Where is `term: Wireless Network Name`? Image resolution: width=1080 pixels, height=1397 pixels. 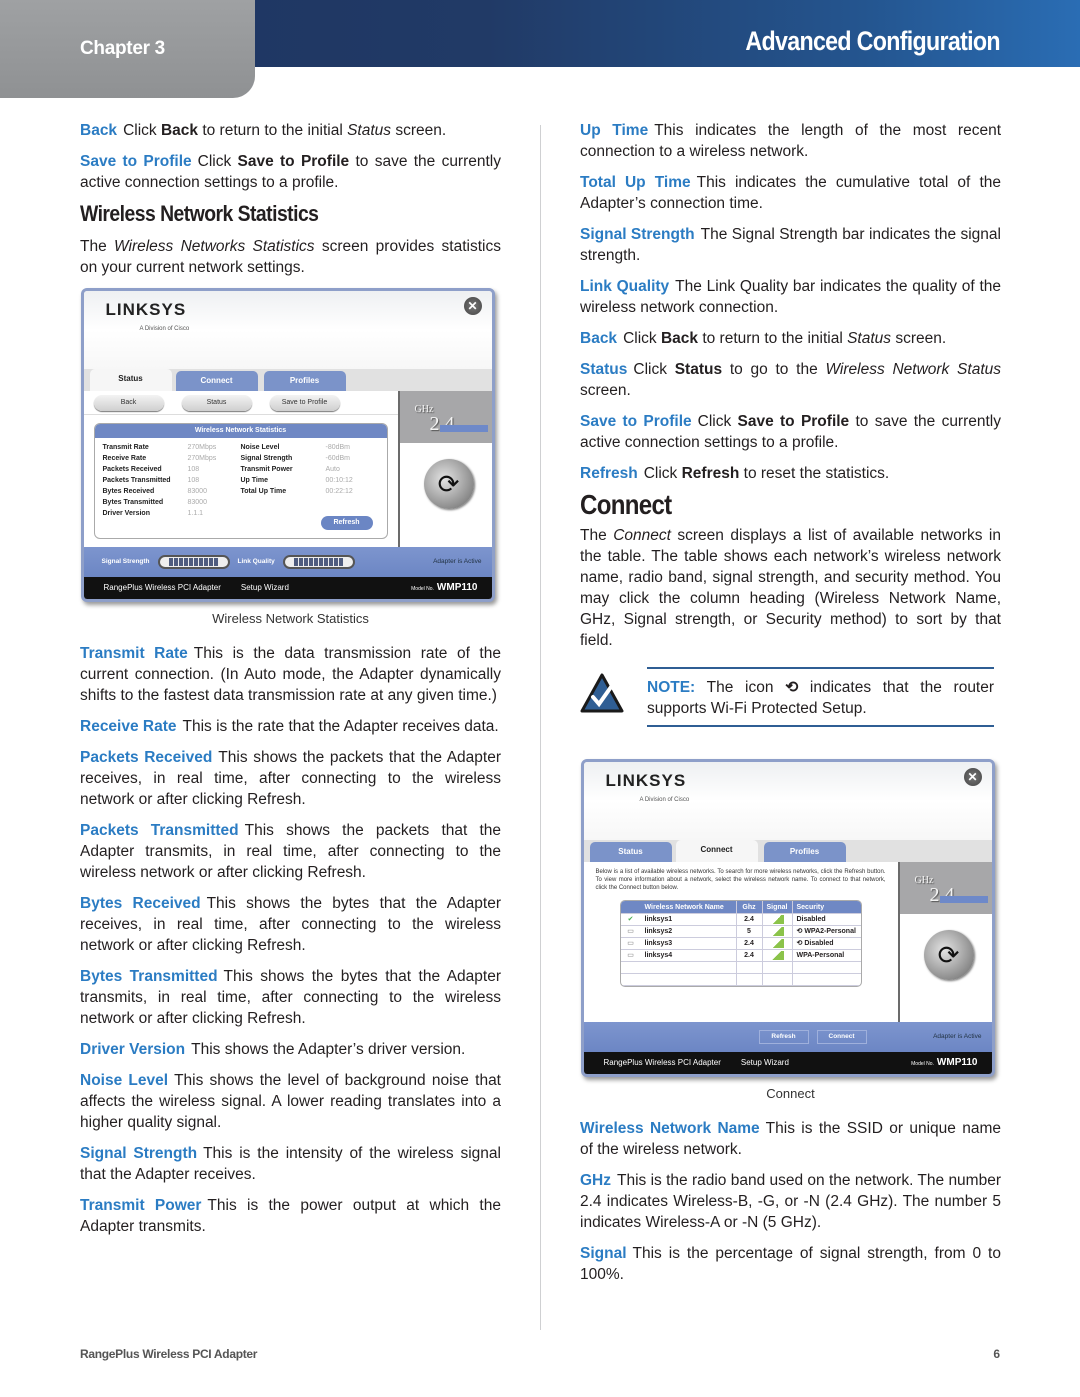 term: Wireless Network Name is located at coordinates (670, 1128).